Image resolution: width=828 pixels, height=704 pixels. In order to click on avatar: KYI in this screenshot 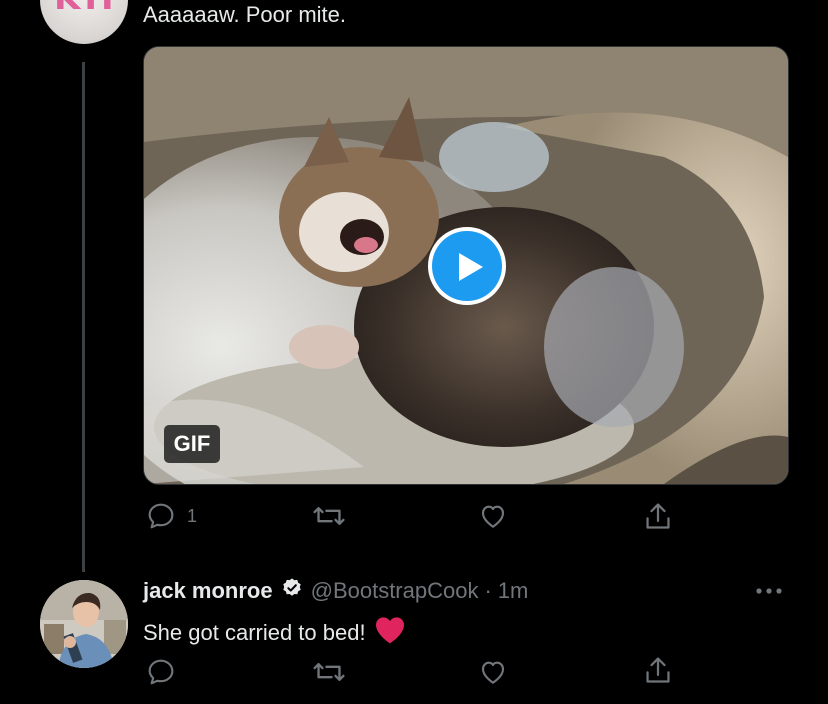, I will do `click(84, 22)`.